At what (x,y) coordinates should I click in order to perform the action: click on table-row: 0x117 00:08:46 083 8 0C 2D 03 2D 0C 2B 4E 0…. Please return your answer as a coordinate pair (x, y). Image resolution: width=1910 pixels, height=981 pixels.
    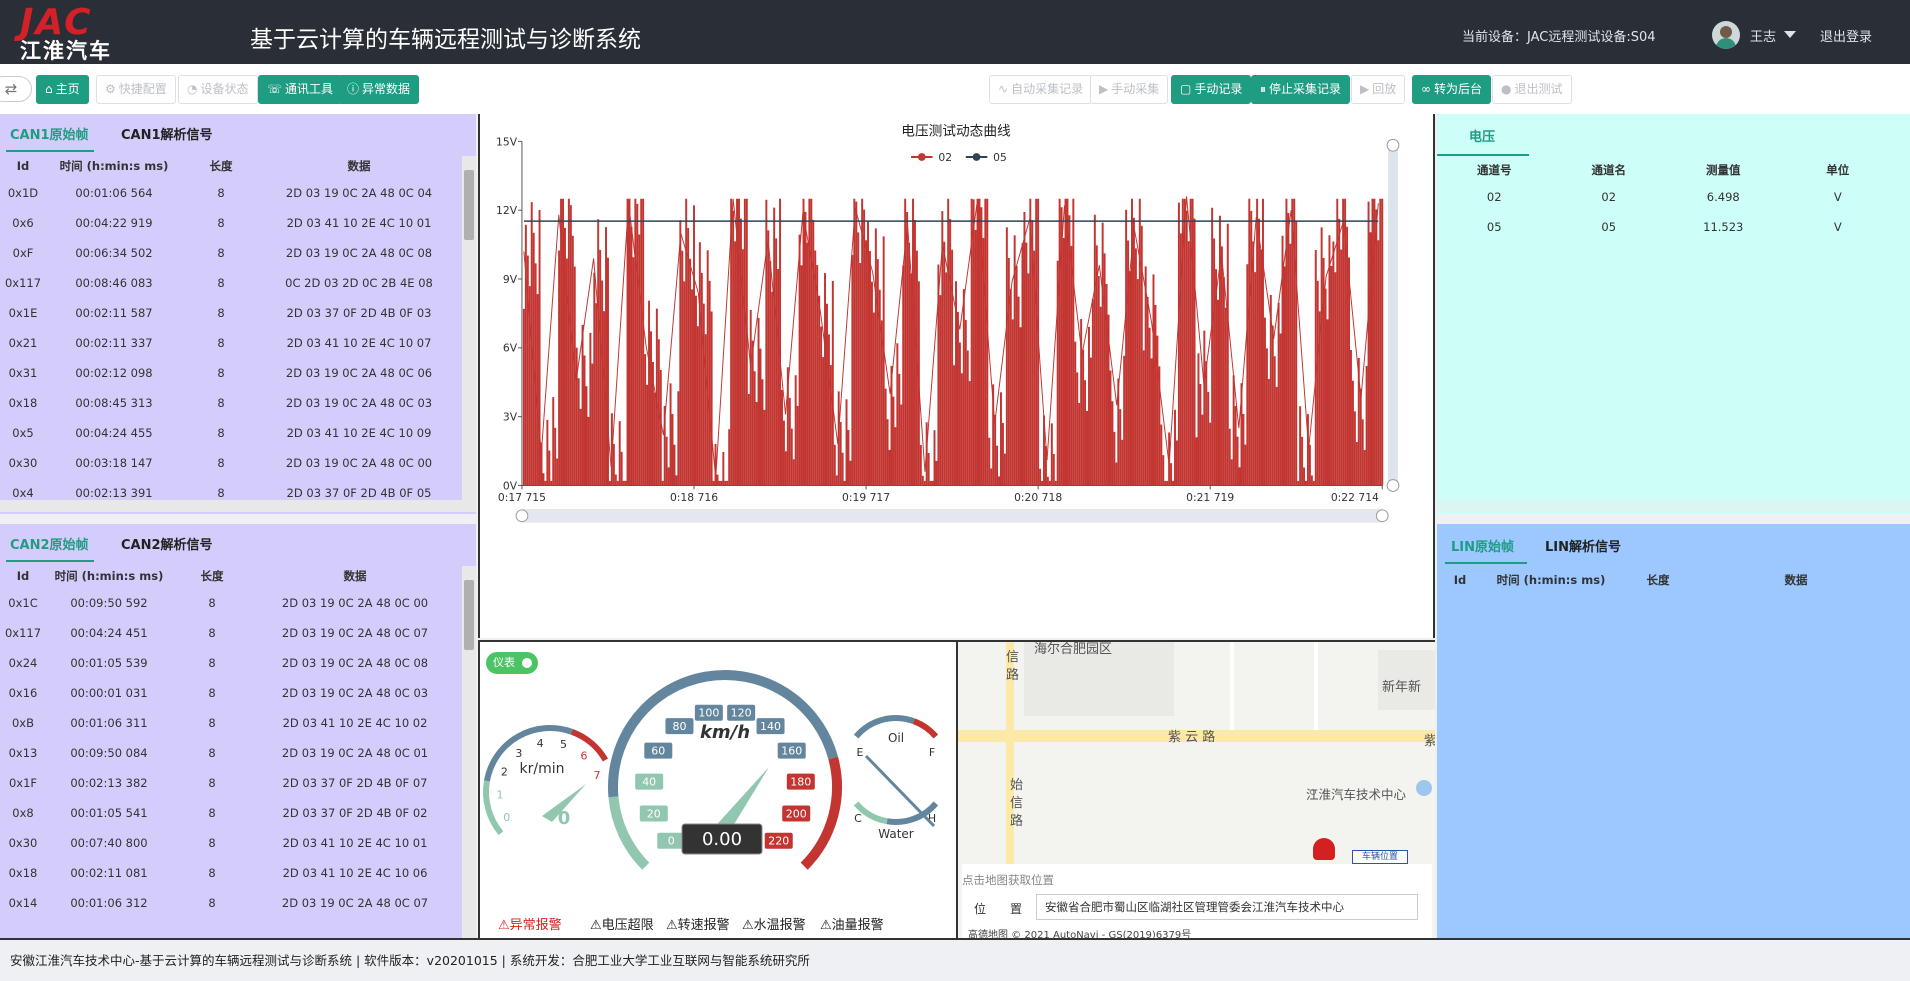
    Looking at the image, I should click on (229, 283).